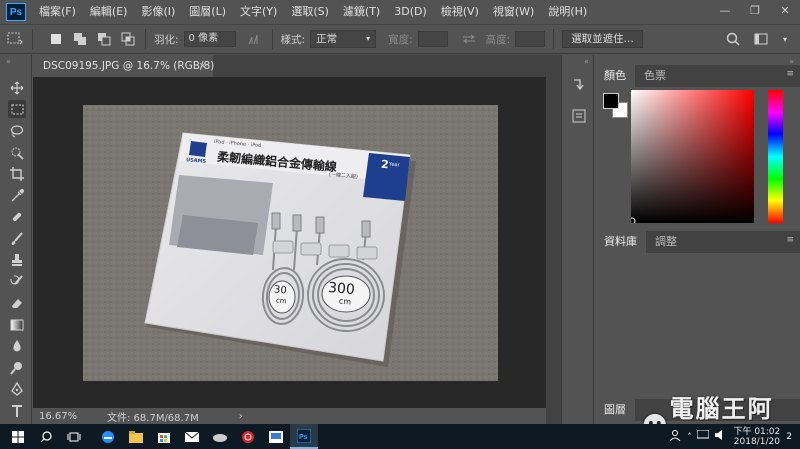 Image resolution: width=800 pixels, height=449 pixels. Describe the element at coordinates (255, 39) in the screenshot. I see `anti-alias-icon` at that location.